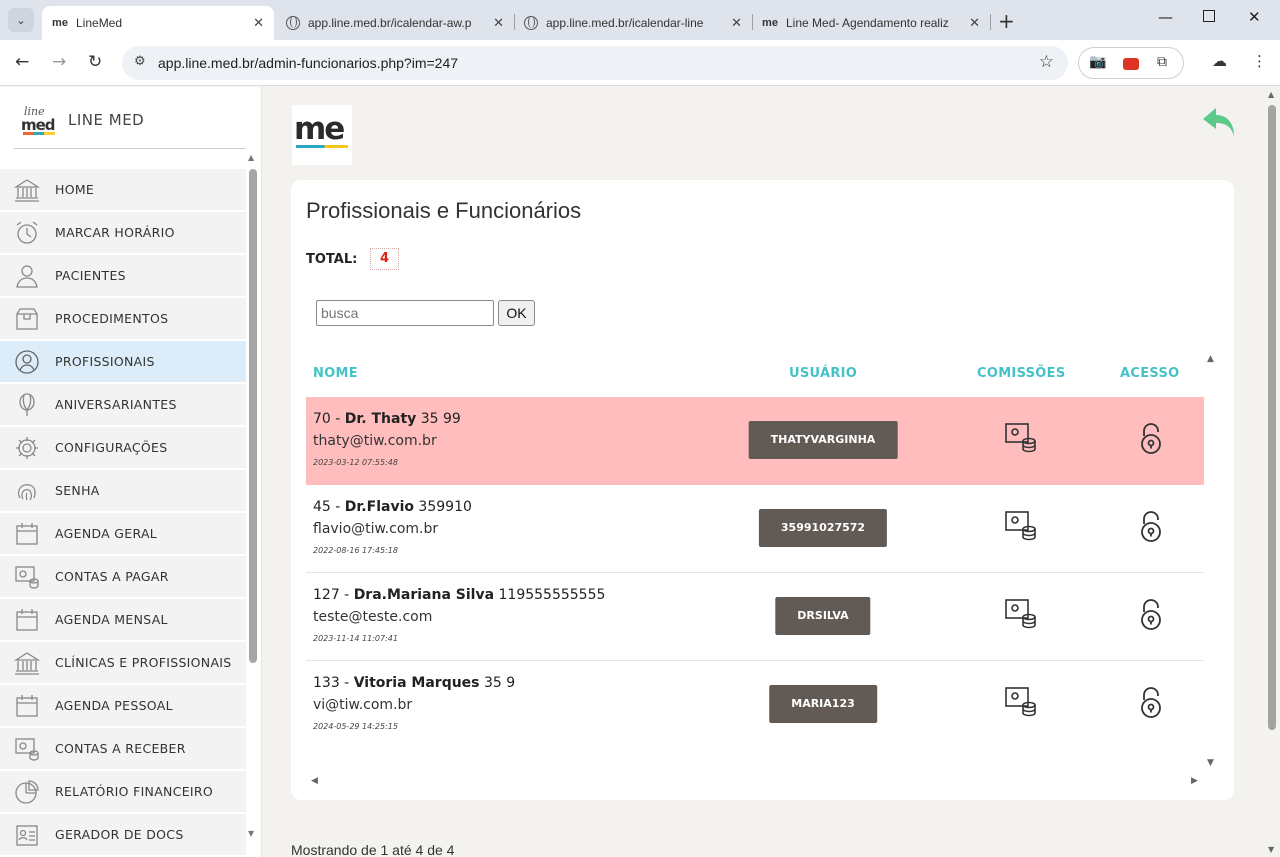 This screenshot has height=857, width=1280. Describe the element at coordinates (123, 791) in the screenshot. I see `sidebar-item-relatorio-financeiro: RELATÓRIO FINANCEIRO` at that location.